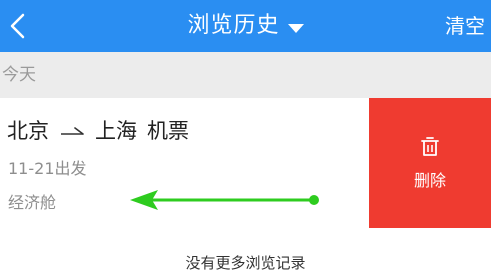  I want to click on swipe-left-arrow-icon, so click(224, 200).